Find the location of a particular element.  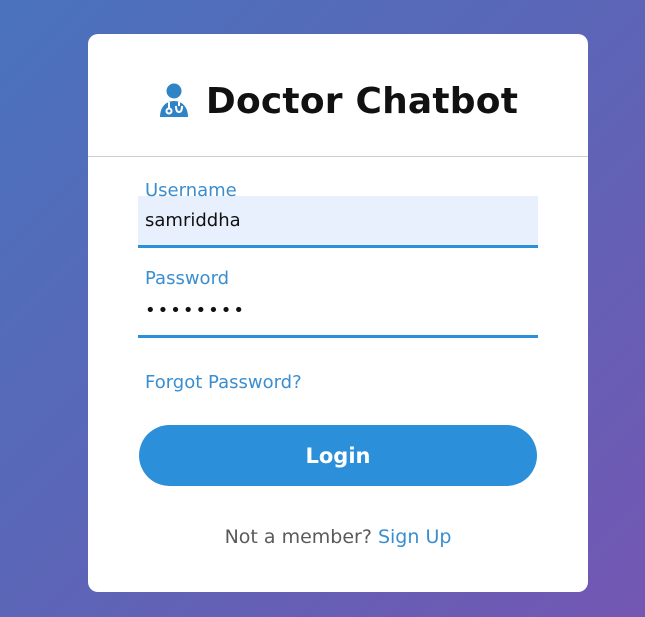

page-title: Doctor Chatbot is located at coordinates (362, 101).